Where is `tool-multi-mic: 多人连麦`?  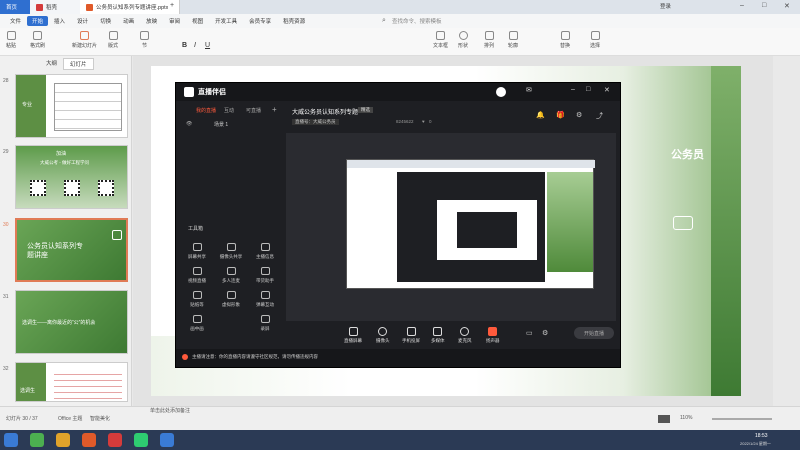
tool-multi-mic: 多人连麦 is located at coordinates (231, 275).